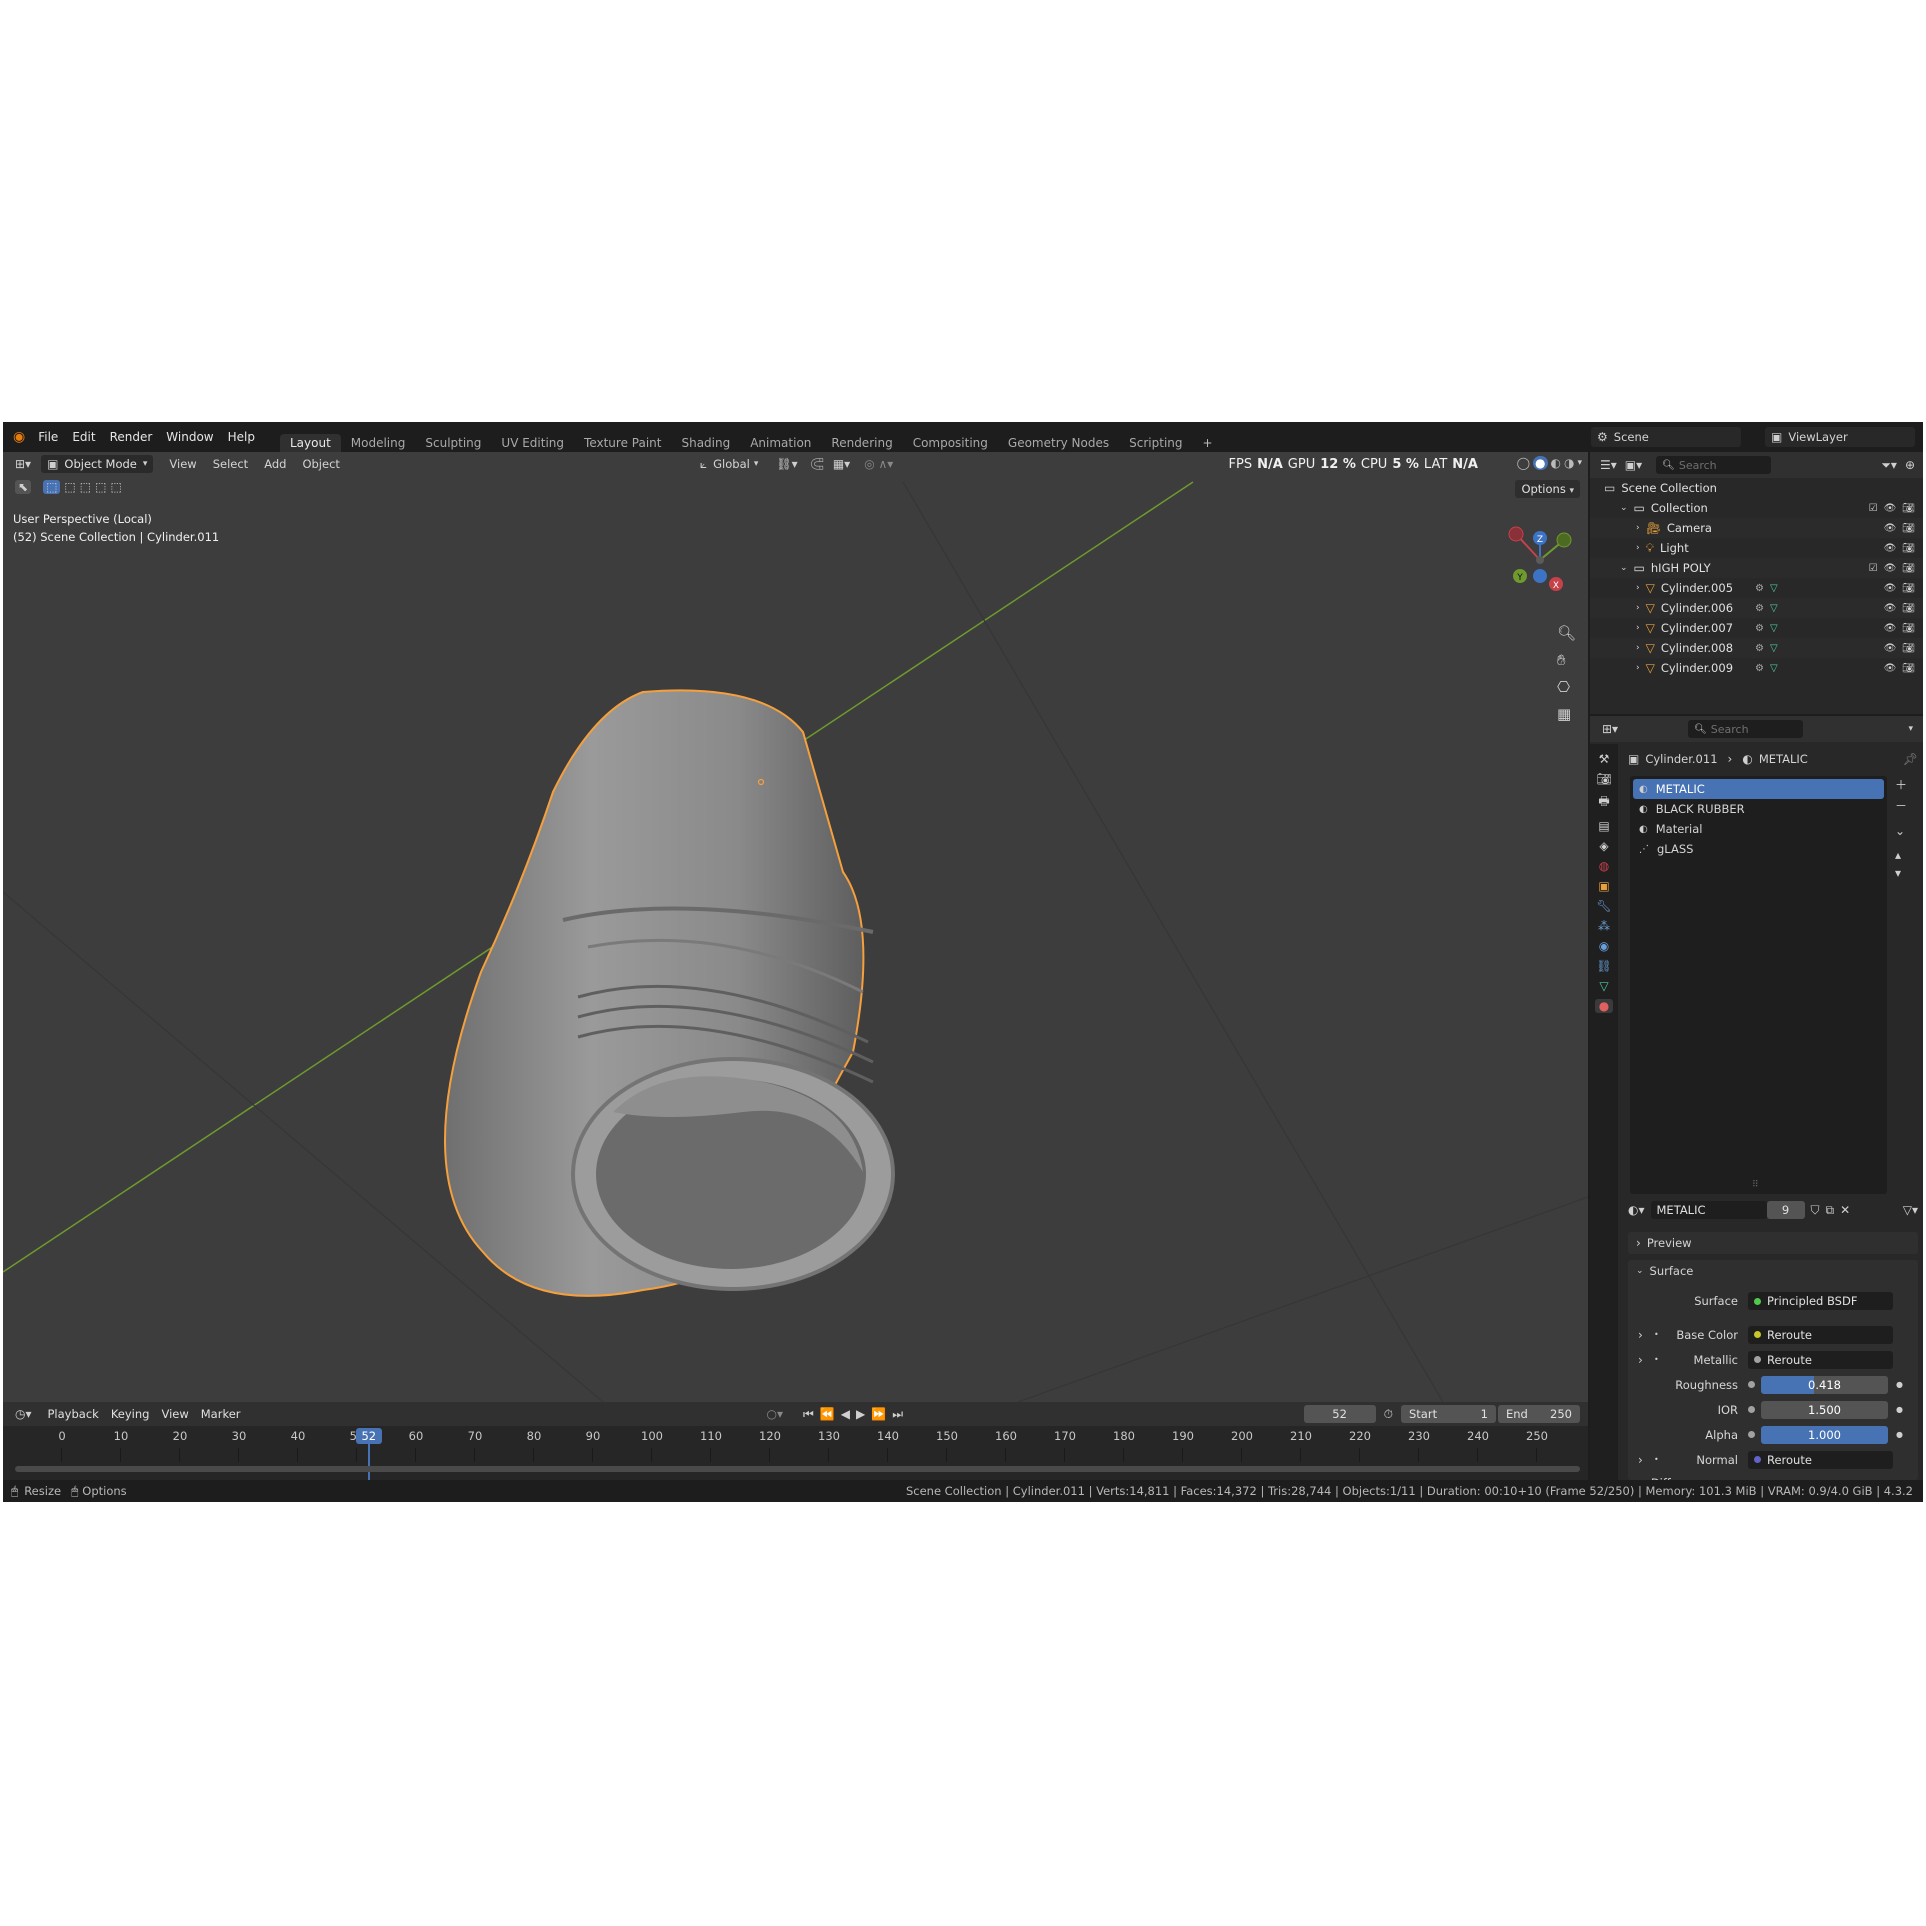  Describe the element at coordinates (622, 443) in the screenshot. I see `tab-texture-paint: Texture Paint` at that location.